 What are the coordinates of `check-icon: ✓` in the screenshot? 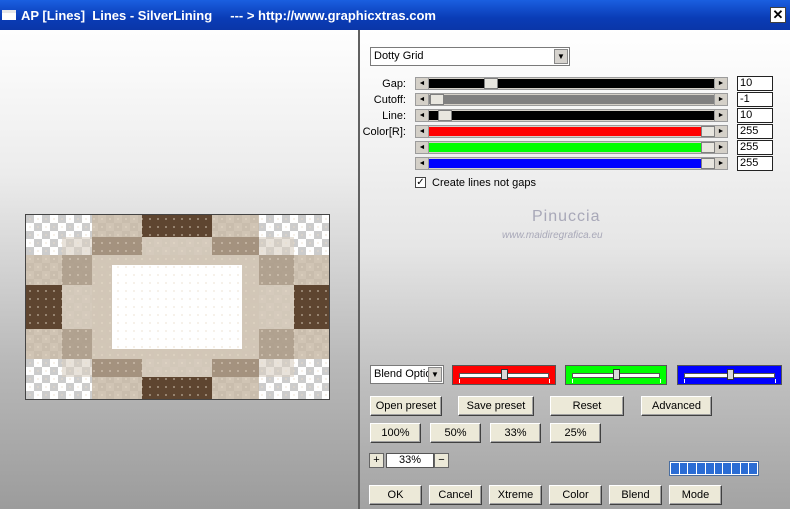 It's located at (420, 182).